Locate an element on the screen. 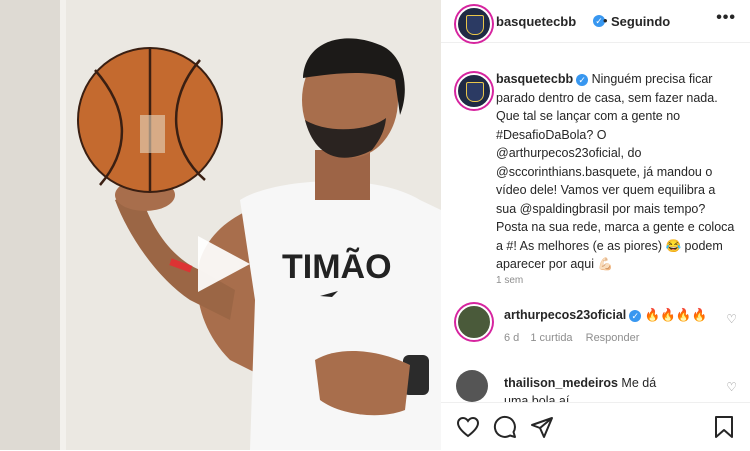  comment-body: 🔥🔥🔥🔥 is located at coordinates (676, 315).